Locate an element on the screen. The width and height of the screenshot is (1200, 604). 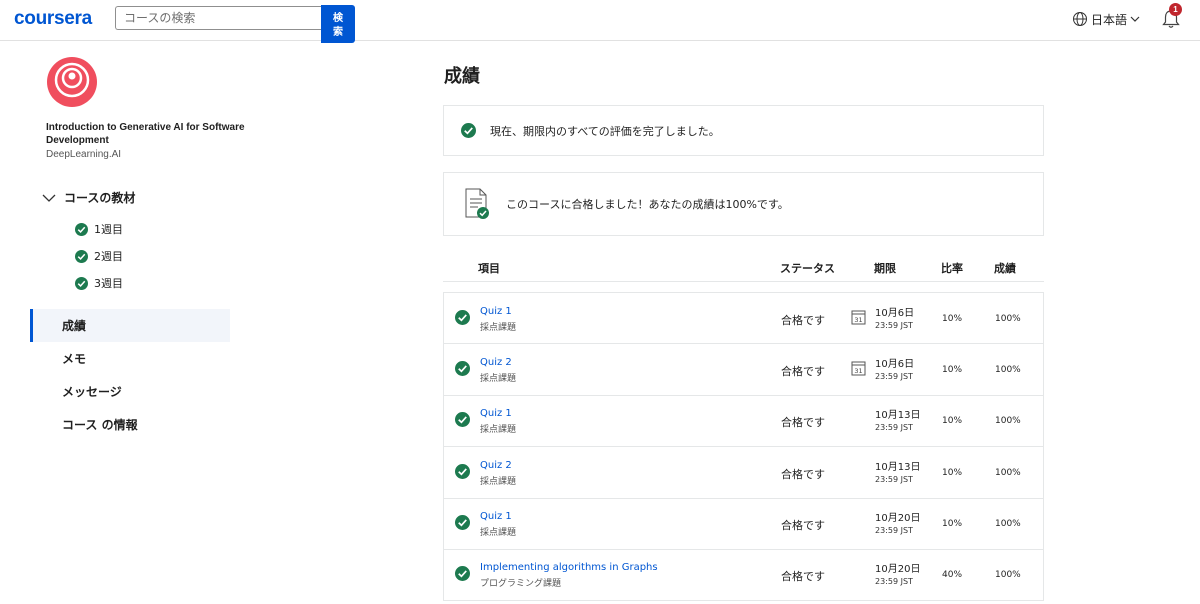
passed-notice: このコースに合格しました！あなたの成績は100%です。 is located at coordinates (743, 204).